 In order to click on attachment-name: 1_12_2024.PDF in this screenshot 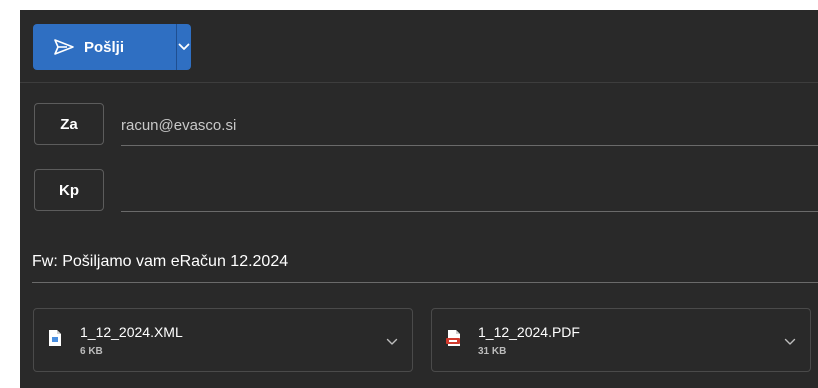, I will do `click(529, 332)`.